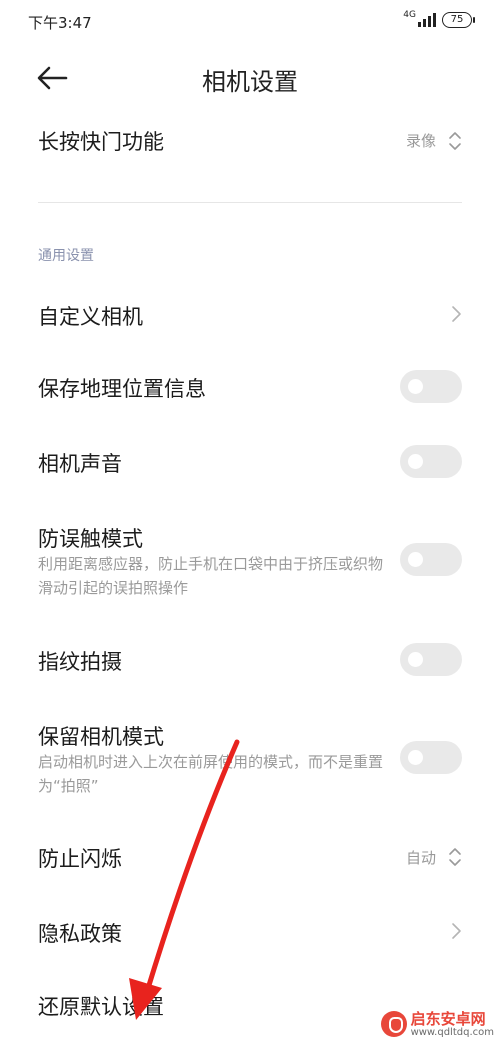 This screenshot has width=500, height=1042. What do you see at coordinates (420, 141) in the screenshot?
I see `row-value: 录像` at bounding box center [420, 141].